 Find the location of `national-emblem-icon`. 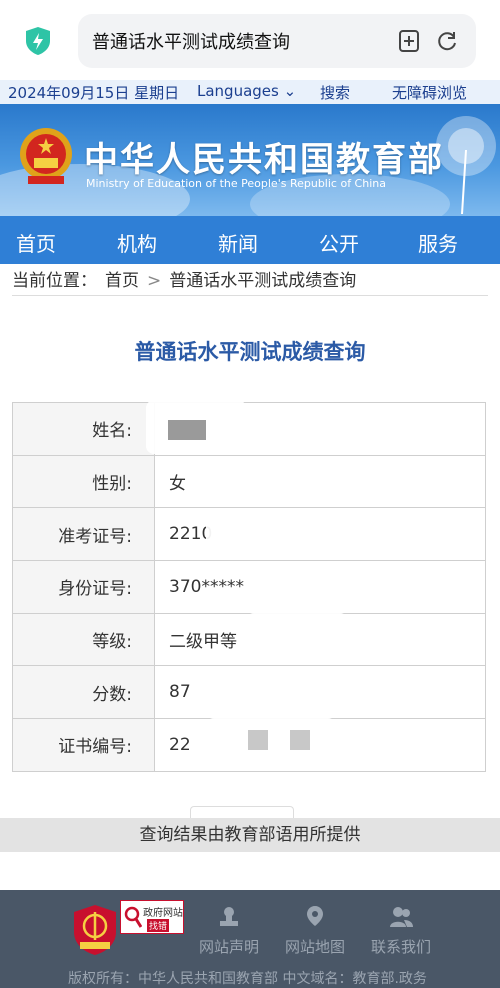

national-emblem-icon is located at coordinates (46, 156).